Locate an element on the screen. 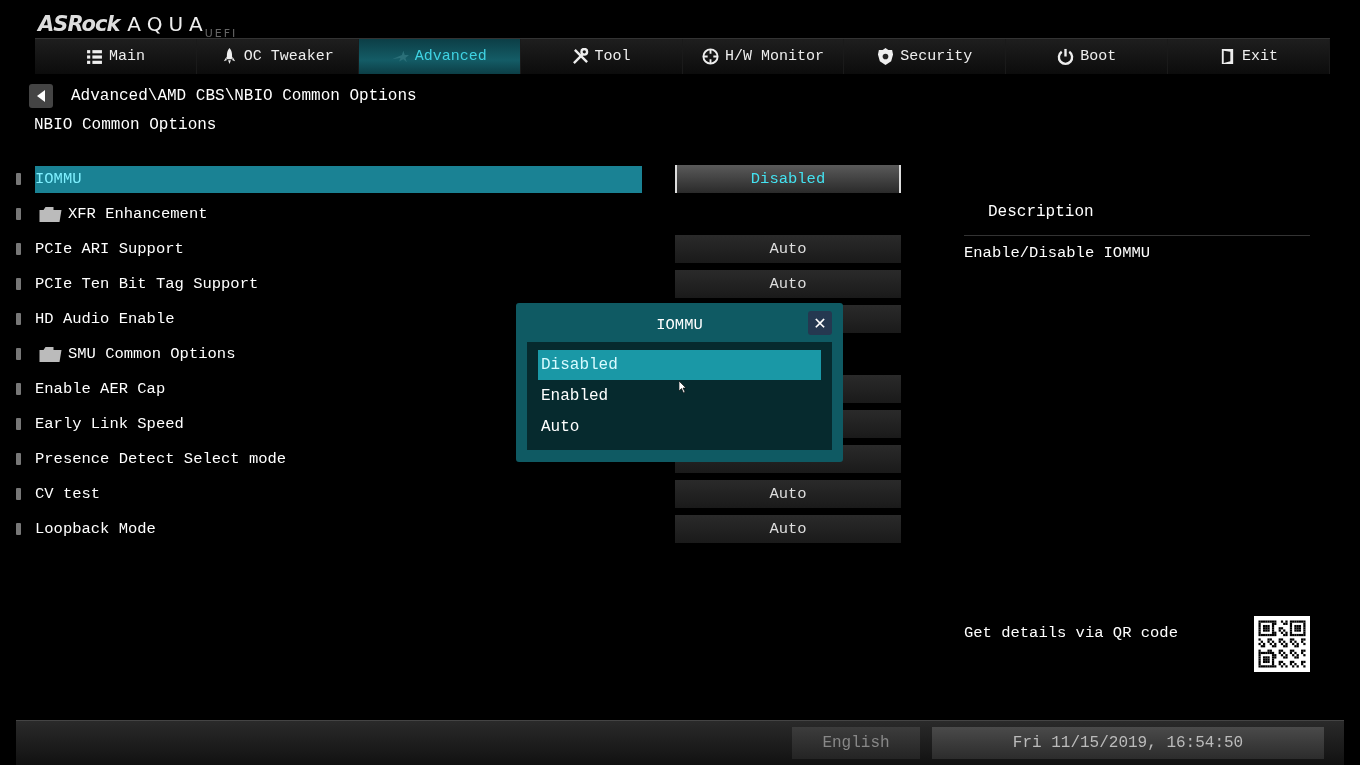 The image size is (1360, 765). setting-item: XFR Enhancement is located at coordinates (338, 214).